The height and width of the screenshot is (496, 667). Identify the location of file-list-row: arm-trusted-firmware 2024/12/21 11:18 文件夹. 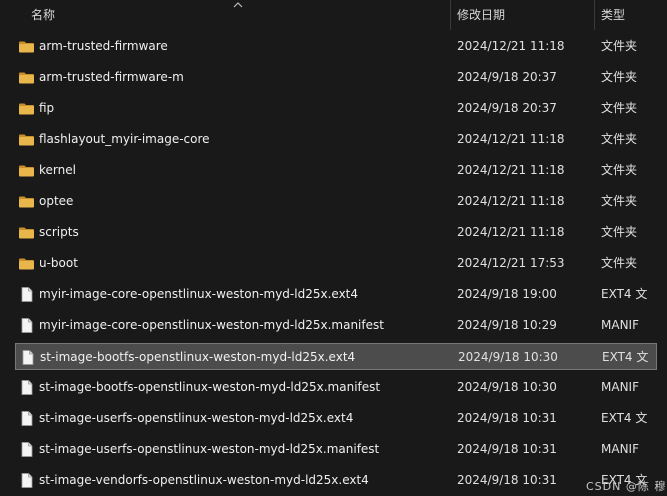
(336, 46).